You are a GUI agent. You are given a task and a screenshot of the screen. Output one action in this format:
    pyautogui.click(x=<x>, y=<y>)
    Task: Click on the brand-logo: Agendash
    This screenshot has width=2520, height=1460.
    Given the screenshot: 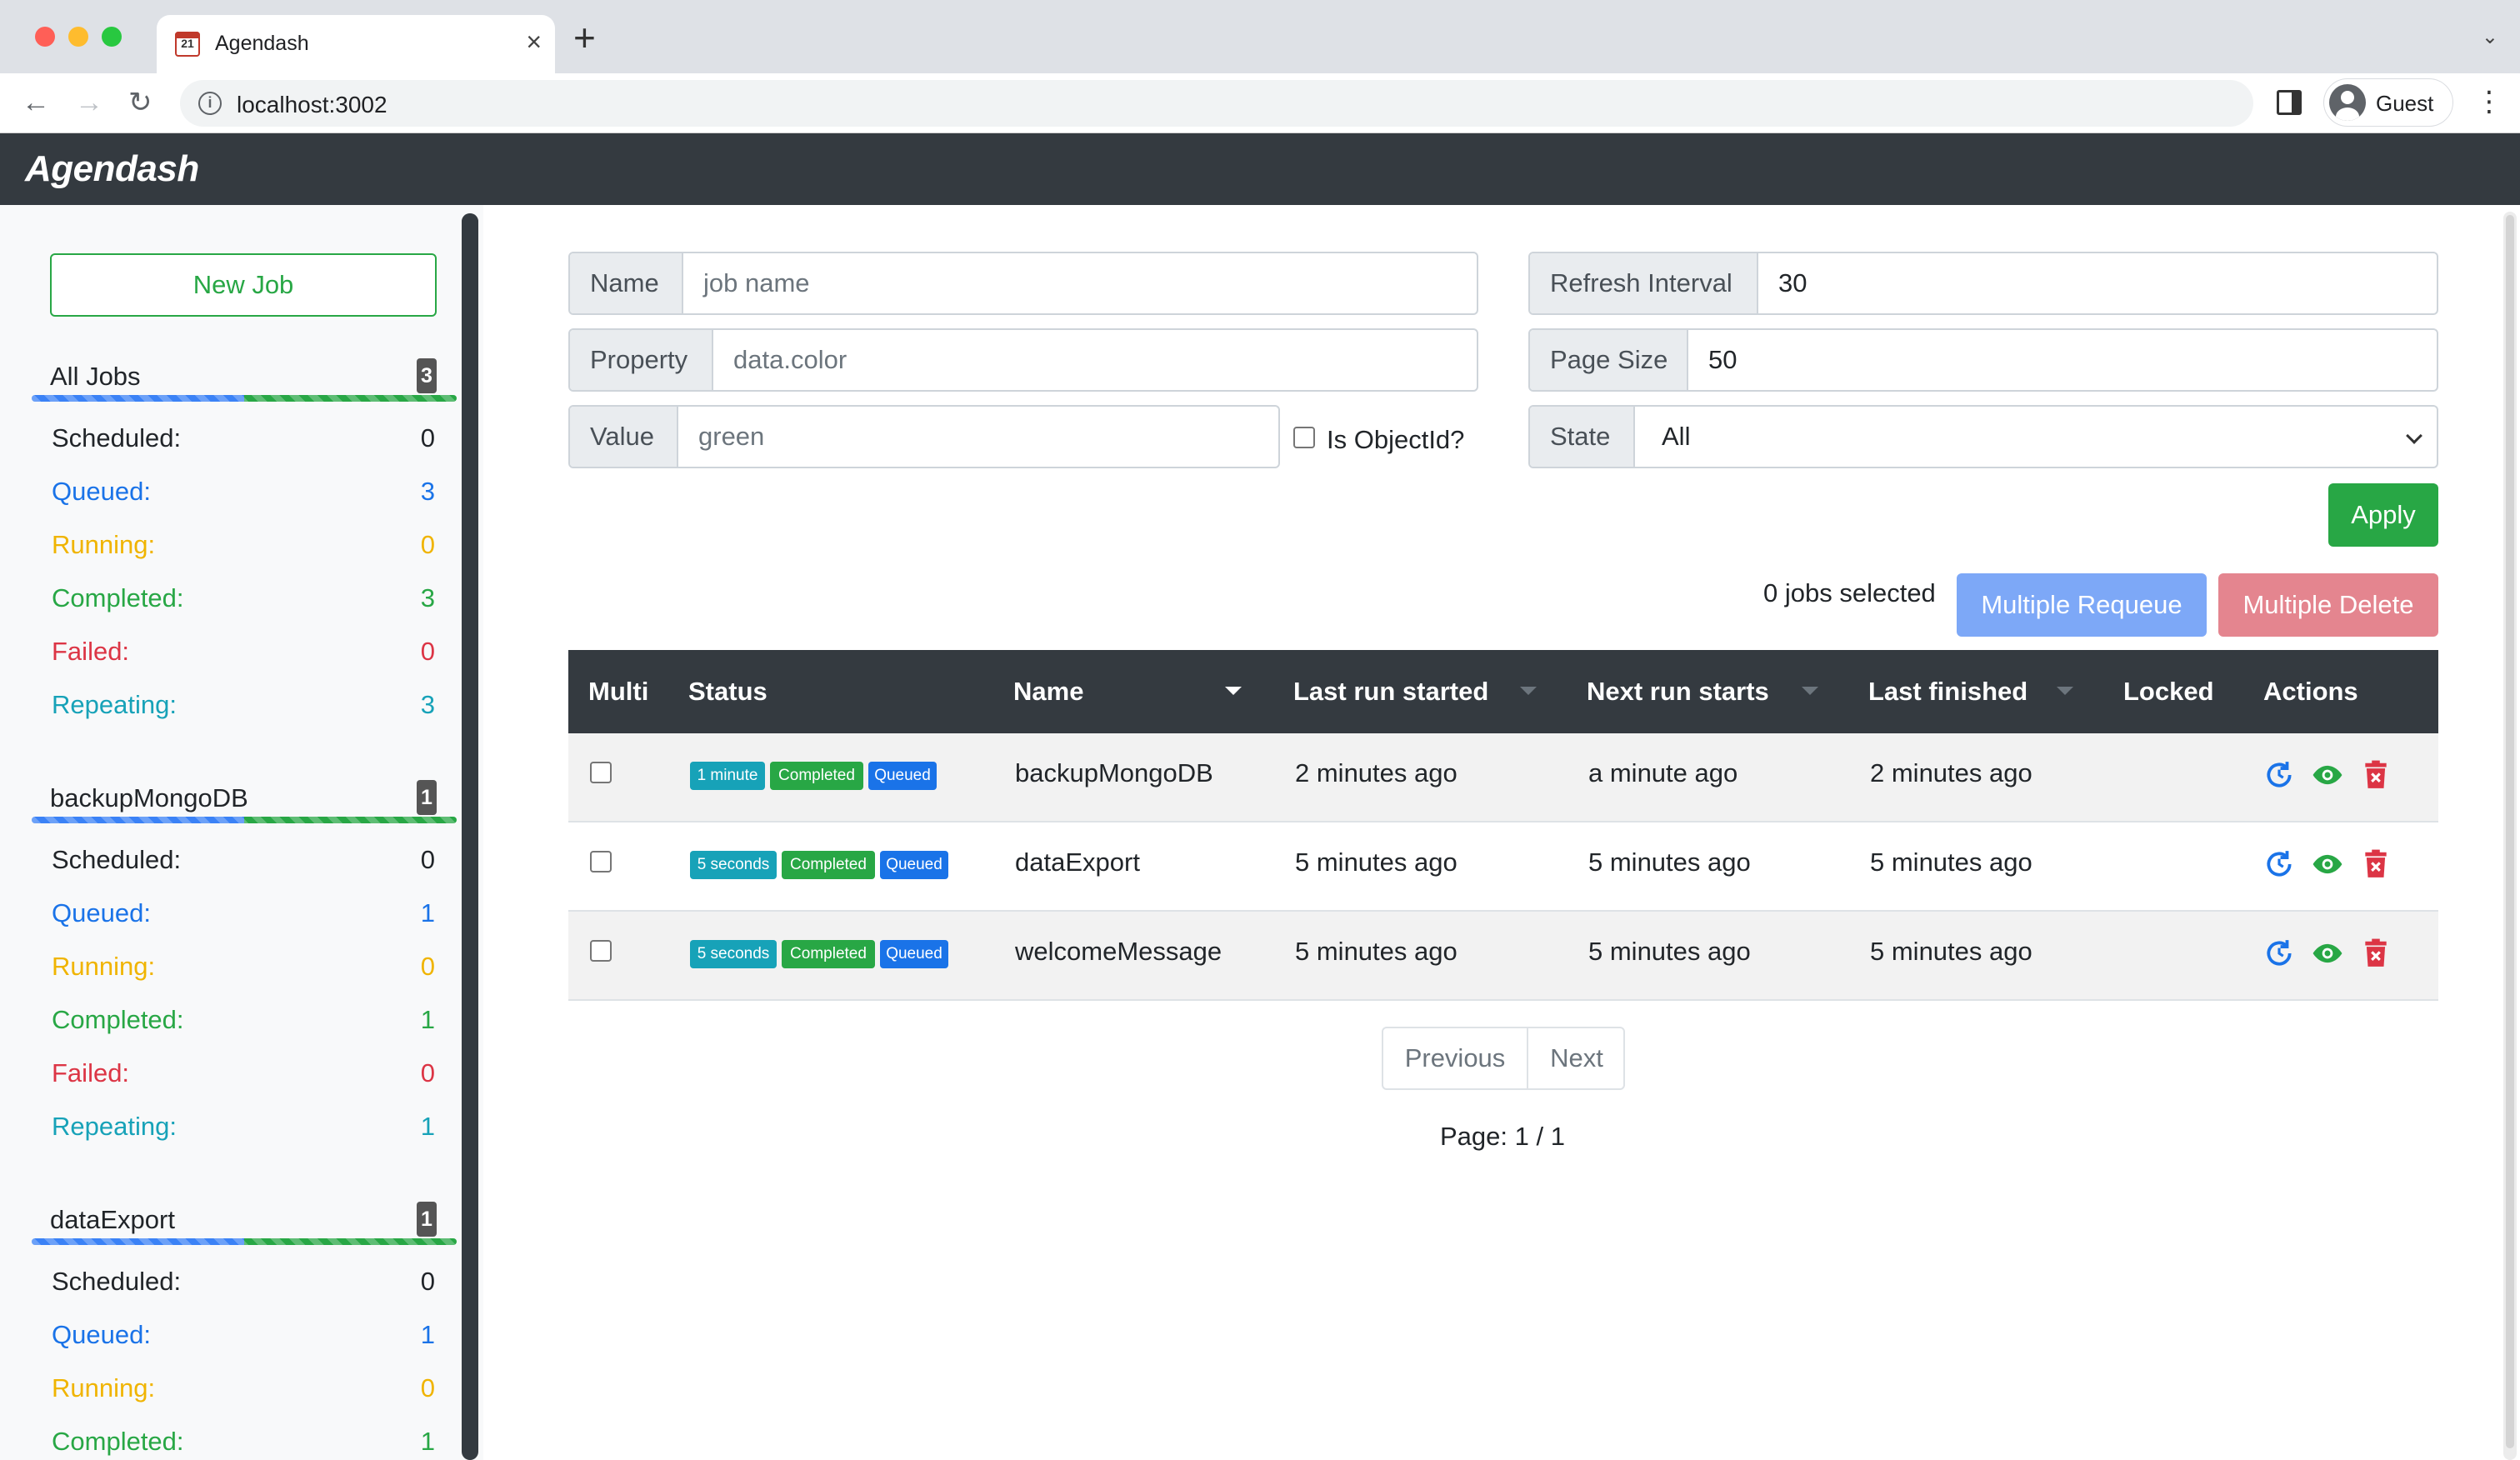 What is the action you would take?
    pyautogui.click(x=112, y=169)
    